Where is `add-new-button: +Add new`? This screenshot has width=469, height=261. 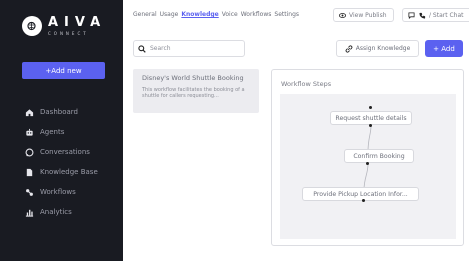 add-new-button: +Add new is located at coordinates (63, 70).